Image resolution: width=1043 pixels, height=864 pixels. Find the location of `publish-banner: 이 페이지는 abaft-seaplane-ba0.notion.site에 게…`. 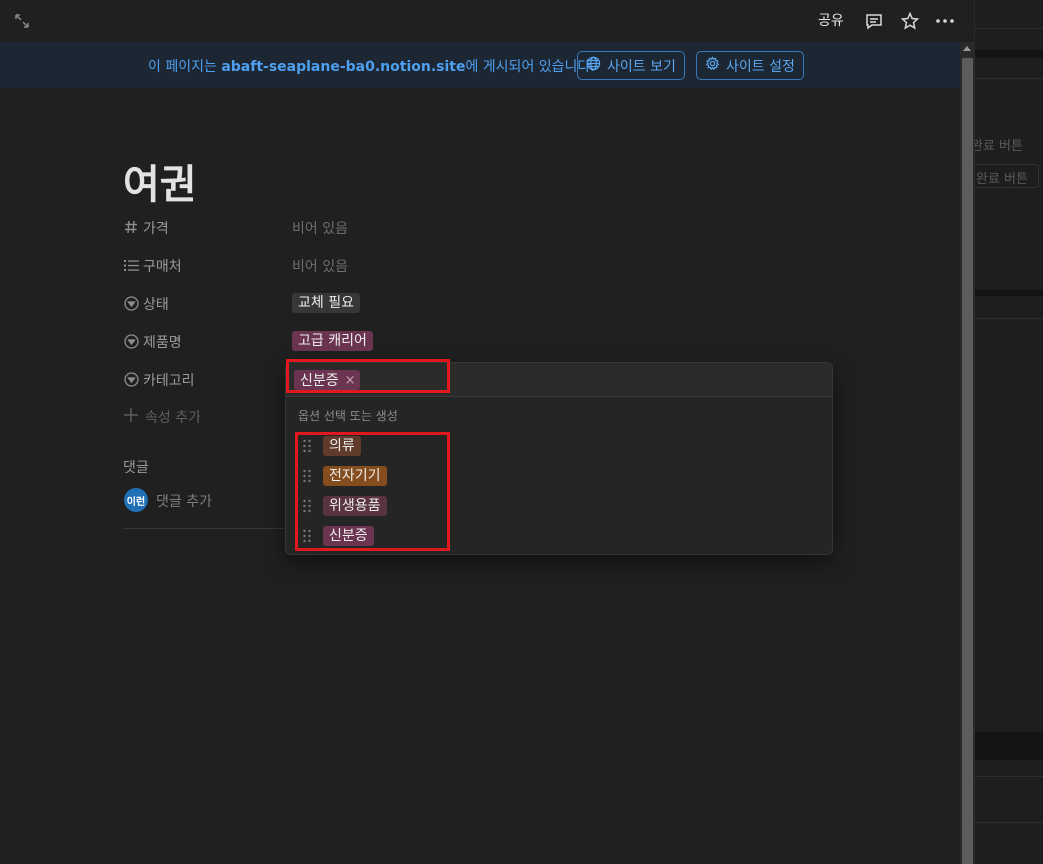

publish-banner: 이 페이지는 abaft-seaplane-ba0.notion.site에 게… is located at coordinates (480, 65).